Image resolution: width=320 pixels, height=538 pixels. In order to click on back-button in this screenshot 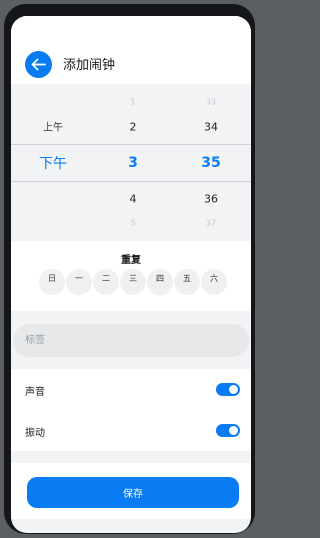, I will do `click(38, 64)`.